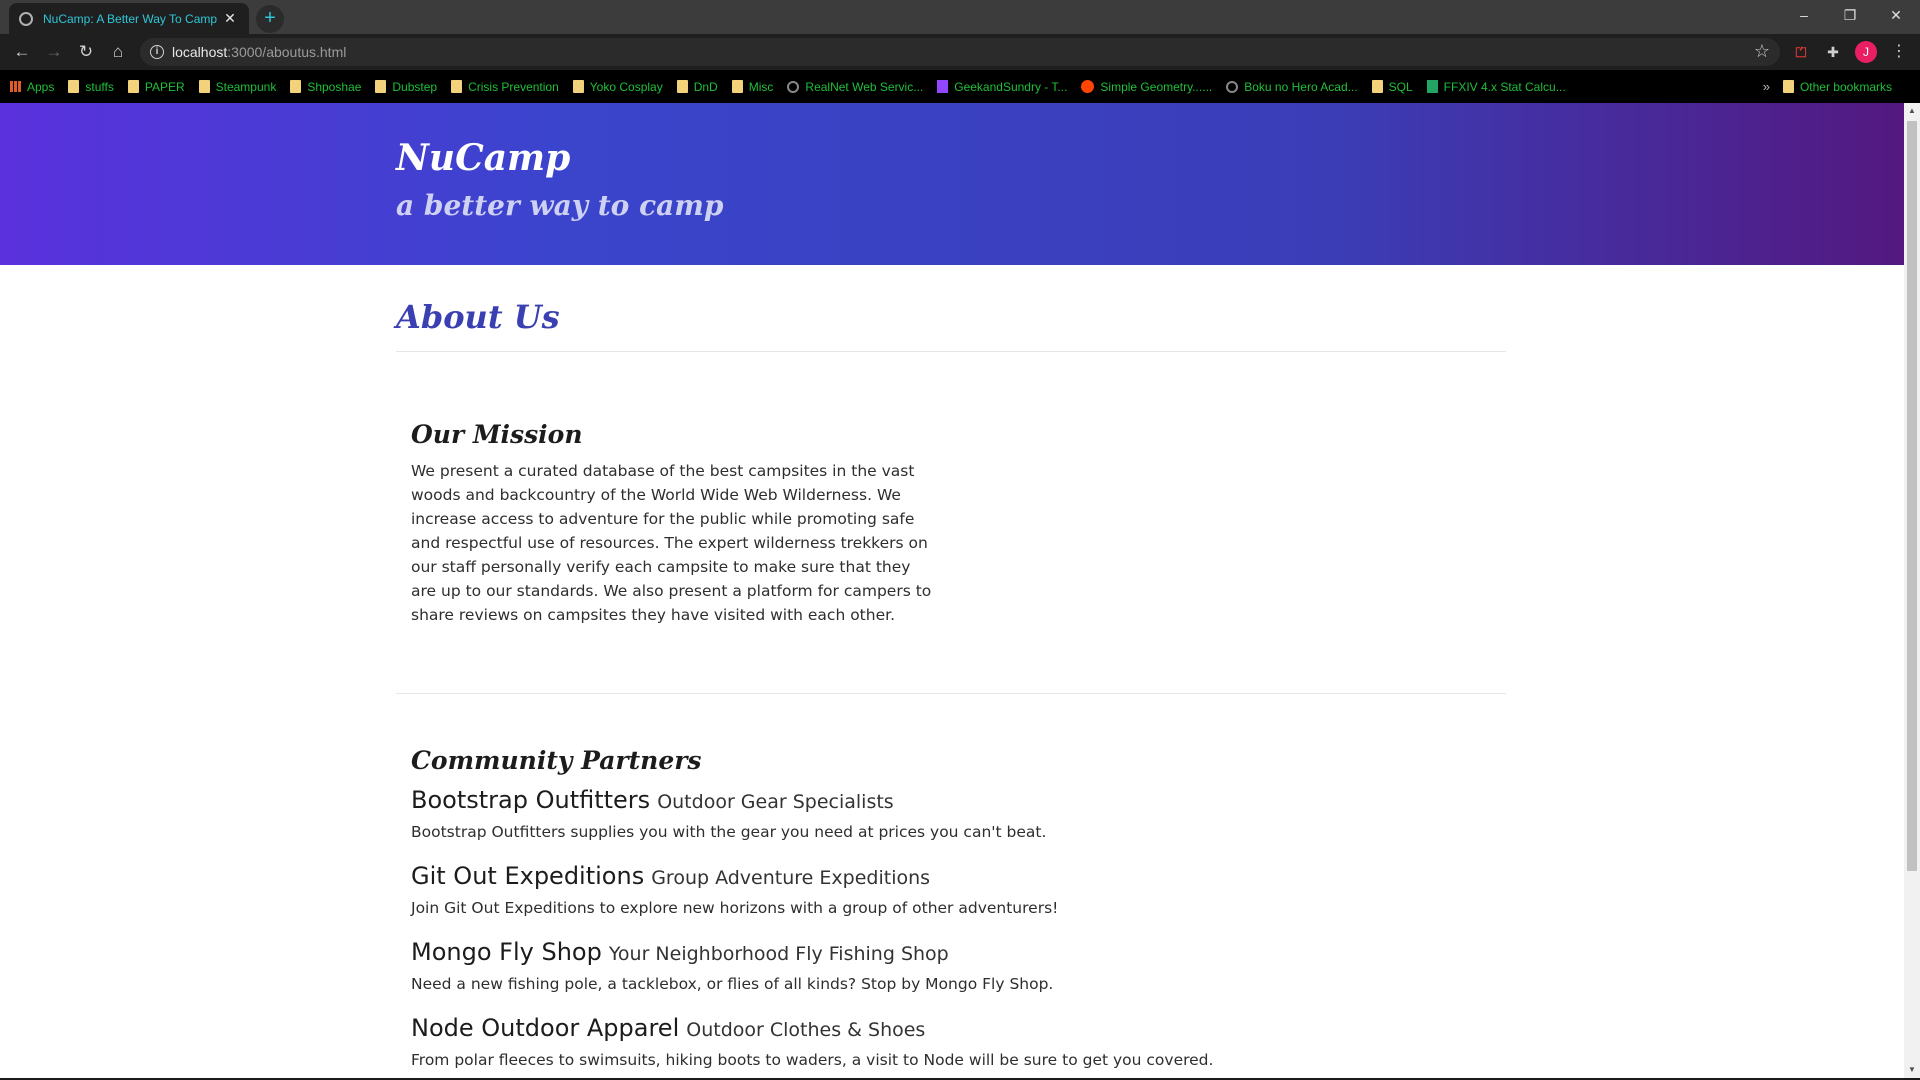 Image resolution: width=1920 pixels, height=1080 pixels. Describe the element at coordinates (806, 1030) in the screenshot. I see `partner-subtitle: Outdoor Clothes & Shoes` at that location.